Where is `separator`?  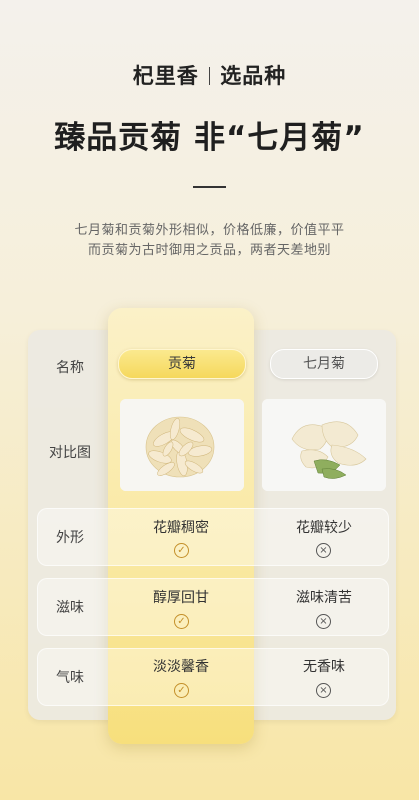
separator is located at coordinates (209, 76).